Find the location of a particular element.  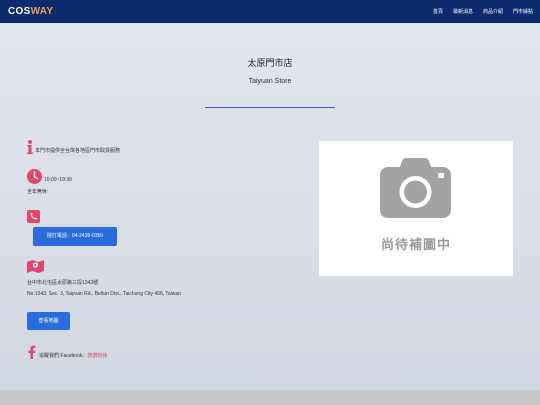

facebook-text: 追蹤我們 Facebook：按讚粉絲 is located at coordinates (73, 355).